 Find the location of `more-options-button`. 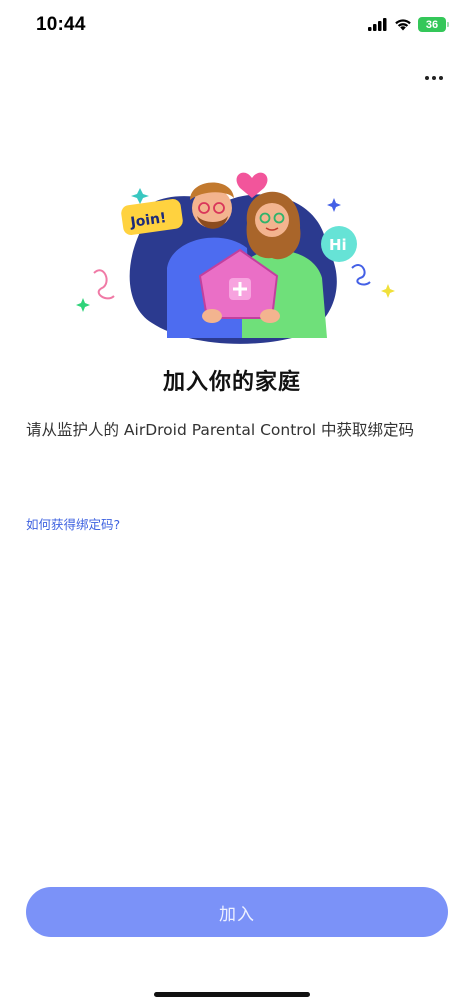

more-options-button is located at coordinates (434, 78).